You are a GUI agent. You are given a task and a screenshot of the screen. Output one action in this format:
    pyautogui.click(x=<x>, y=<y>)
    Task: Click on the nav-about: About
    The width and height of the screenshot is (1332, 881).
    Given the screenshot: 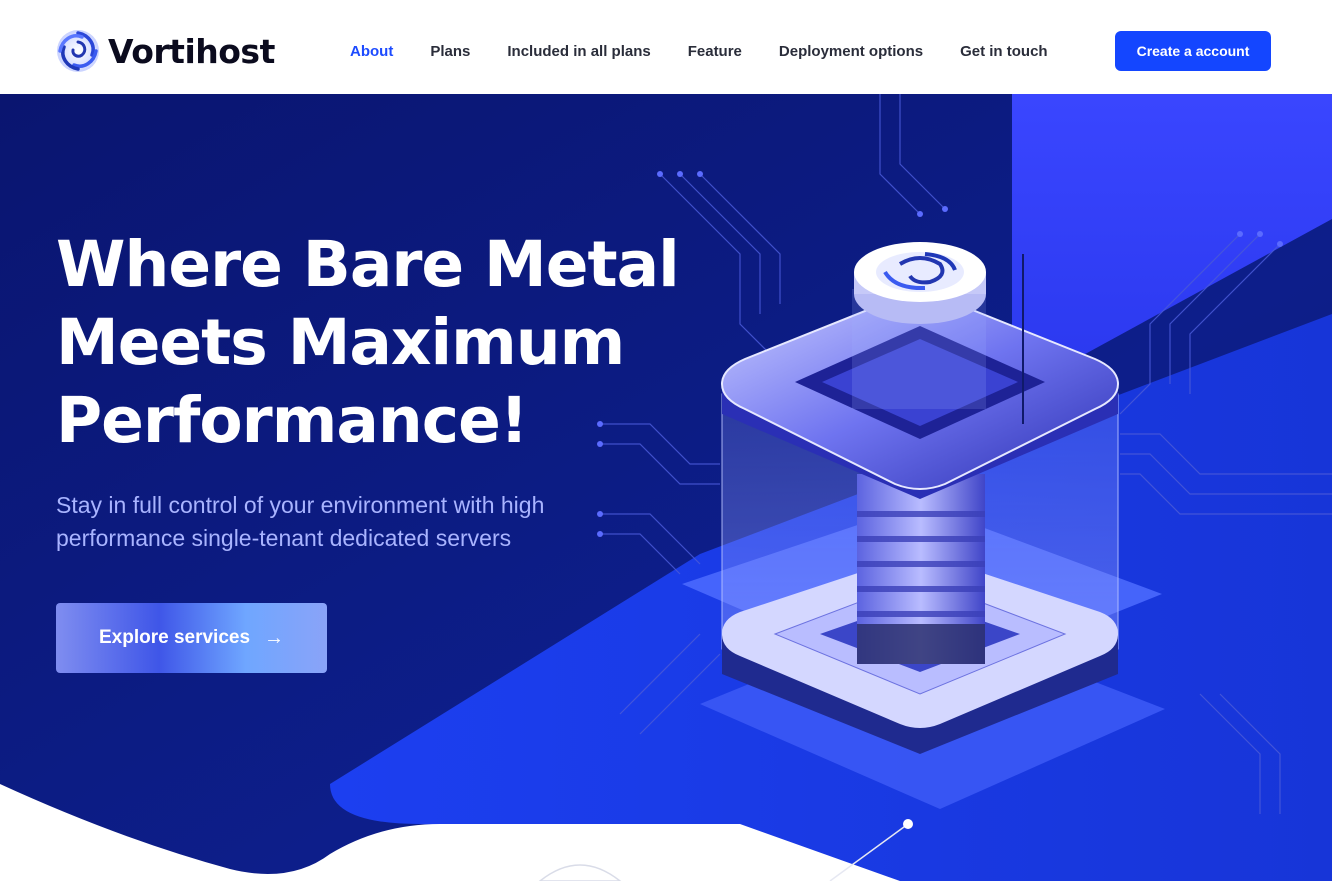 What is the action you would take?
    pyautogui.click(x=371, y=51)
    